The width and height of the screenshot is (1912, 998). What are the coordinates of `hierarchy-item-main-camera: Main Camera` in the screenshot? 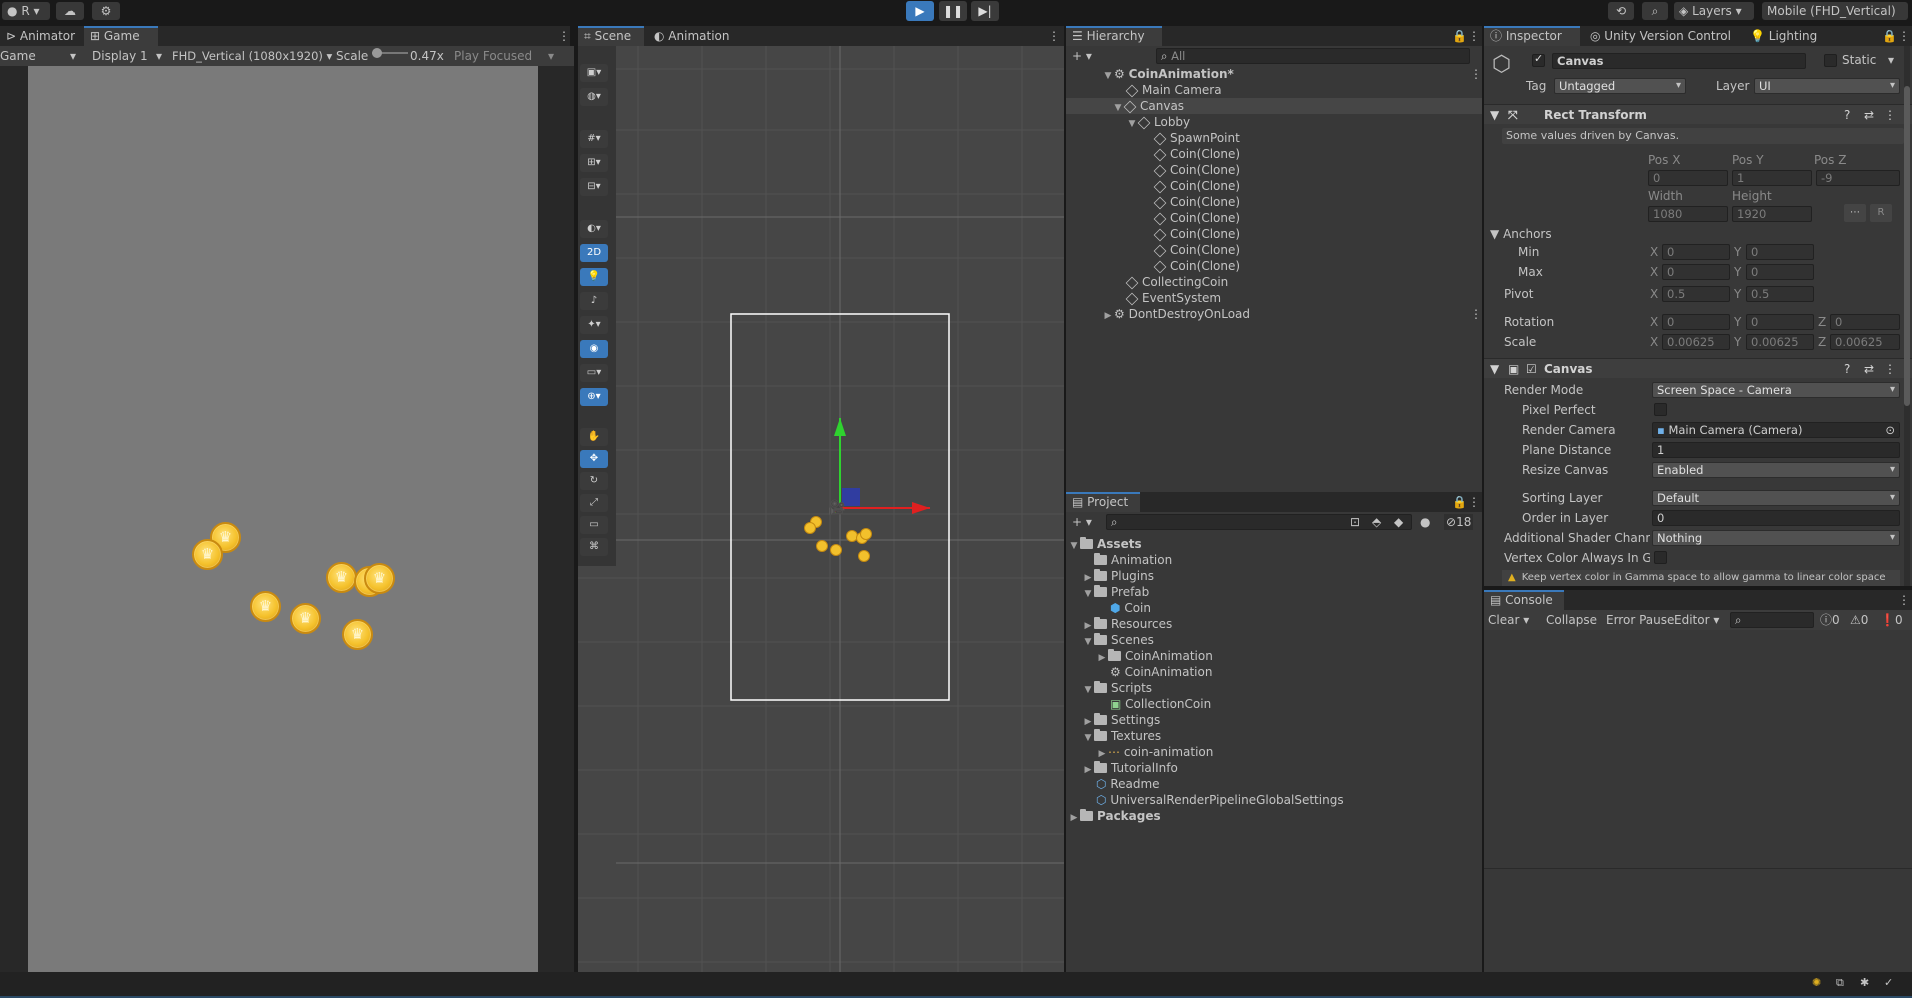 It's located at (1173, 90).